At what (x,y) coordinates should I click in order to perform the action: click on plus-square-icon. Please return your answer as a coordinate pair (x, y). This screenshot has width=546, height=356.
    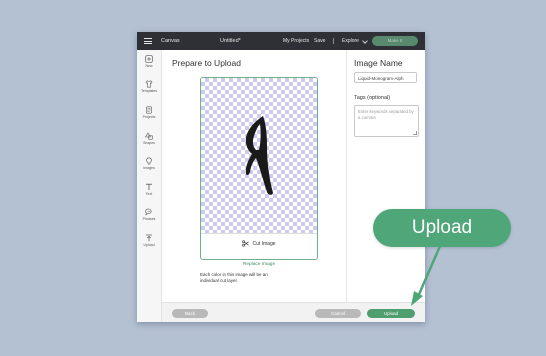
    Looking at the image, I should click on (149, 59).